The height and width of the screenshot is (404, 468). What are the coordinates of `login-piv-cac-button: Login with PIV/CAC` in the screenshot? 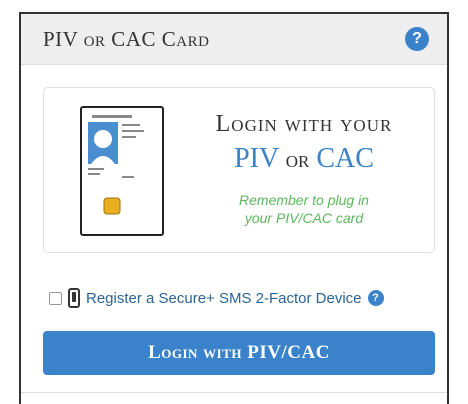 It's located at (239, 353).